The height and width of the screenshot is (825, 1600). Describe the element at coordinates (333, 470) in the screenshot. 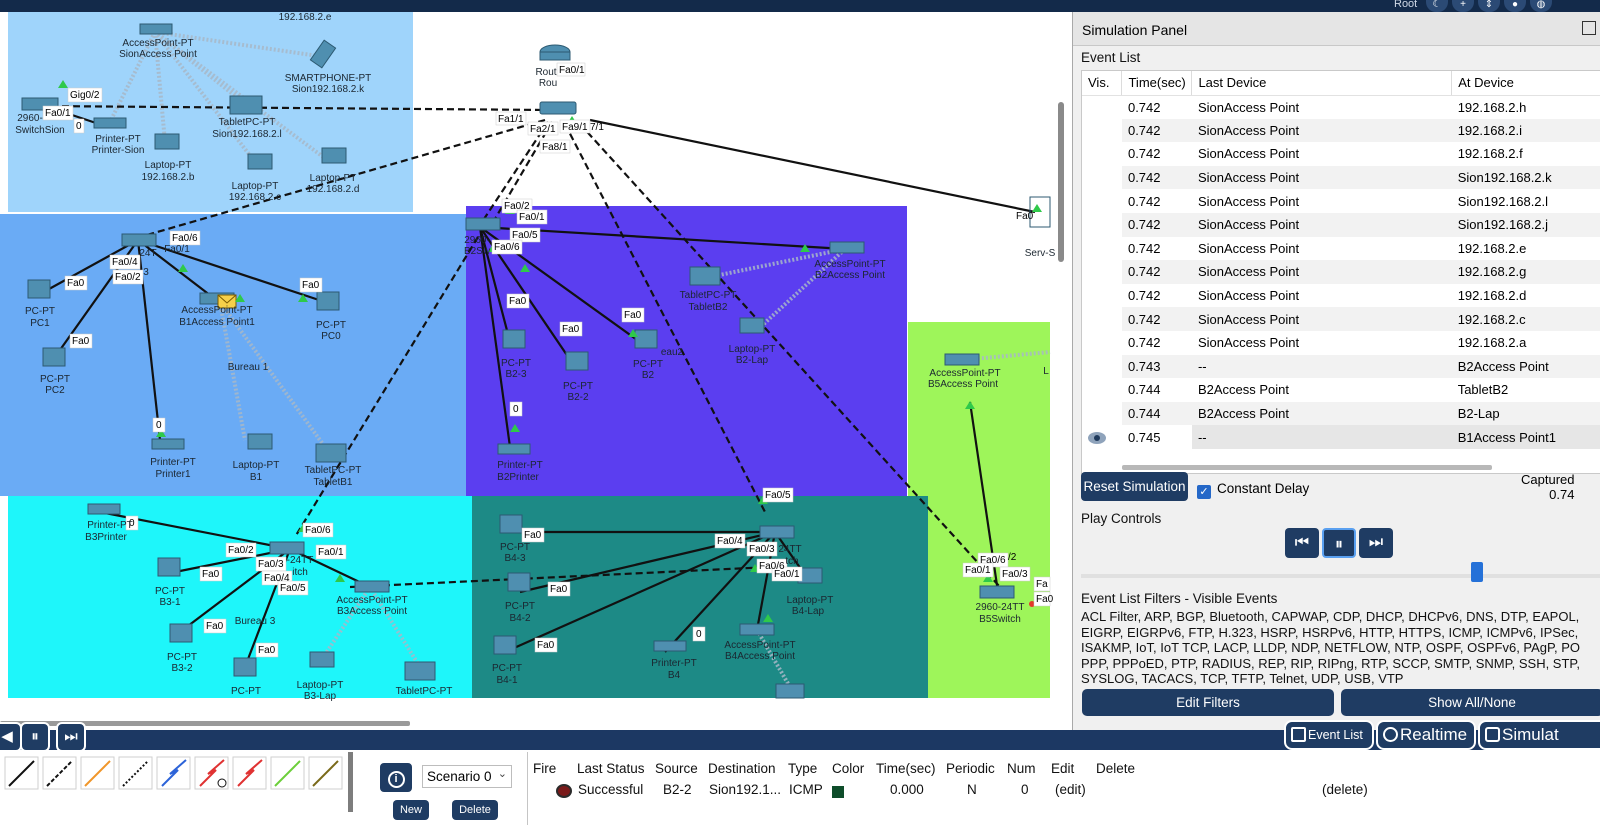

I see `device-label: TabletPC-PT` at that location.